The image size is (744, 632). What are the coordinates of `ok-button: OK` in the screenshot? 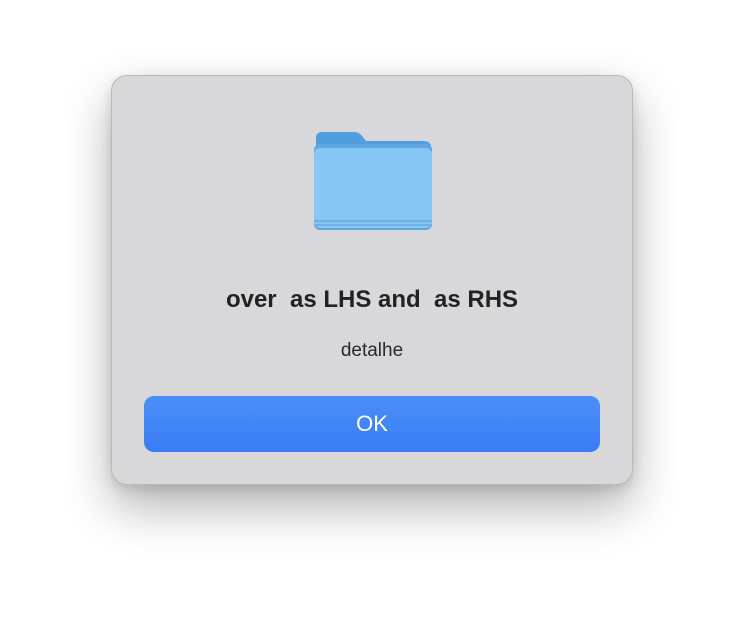 It's located at (372, 424).